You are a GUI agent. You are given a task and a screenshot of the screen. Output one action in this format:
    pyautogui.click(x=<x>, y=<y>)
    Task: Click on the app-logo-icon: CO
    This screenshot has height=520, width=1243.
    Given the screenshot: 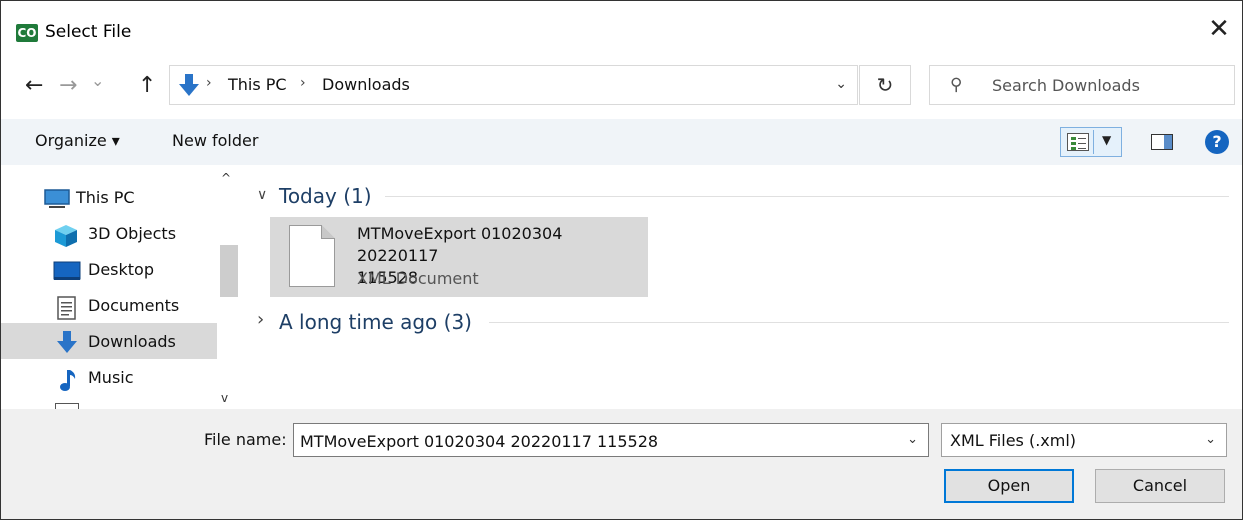 What is the action you would take?
    pyautogui.click(x=27, y=33)
    